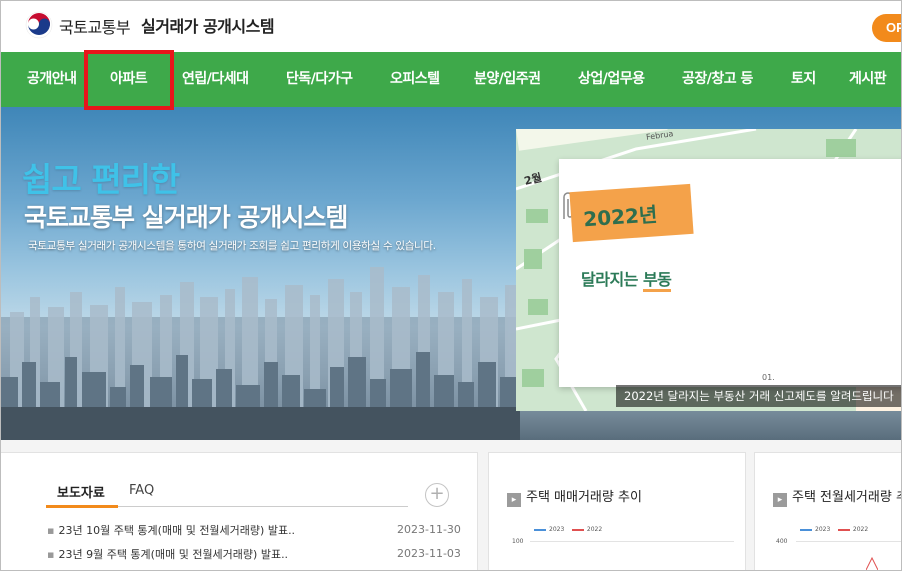 The width and height of the screenshot is (902, 571). Describe the element at coordinates (176, 530) in the screenshot. I see `news-title: 23년 10월 주택 통계(매매 및 전월세거래량) 발표..` at that location.